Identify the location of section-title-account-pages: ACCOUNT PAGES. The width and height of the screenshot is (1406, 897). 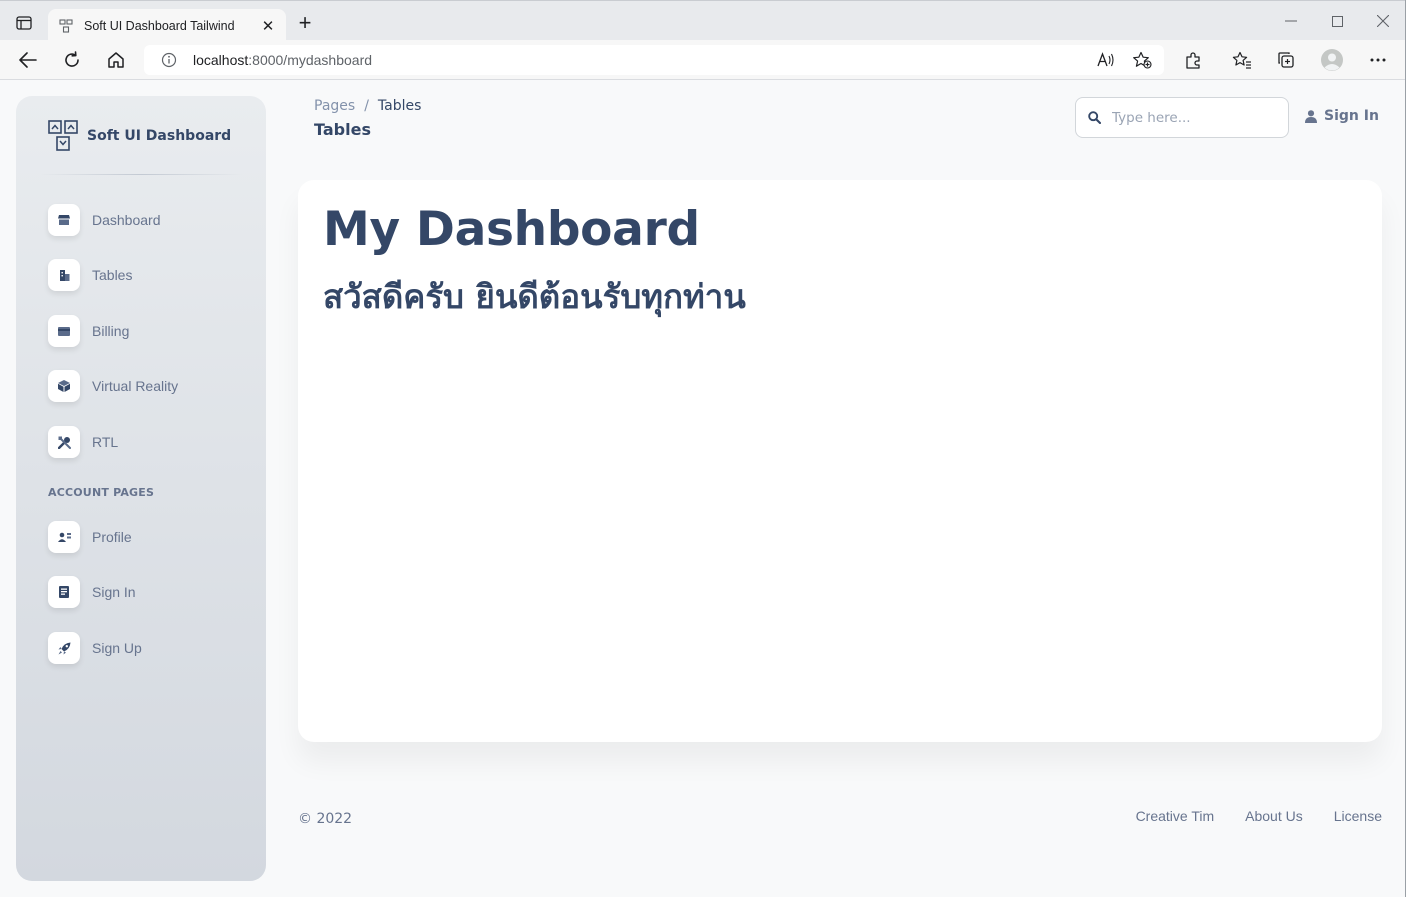
(101, 492).